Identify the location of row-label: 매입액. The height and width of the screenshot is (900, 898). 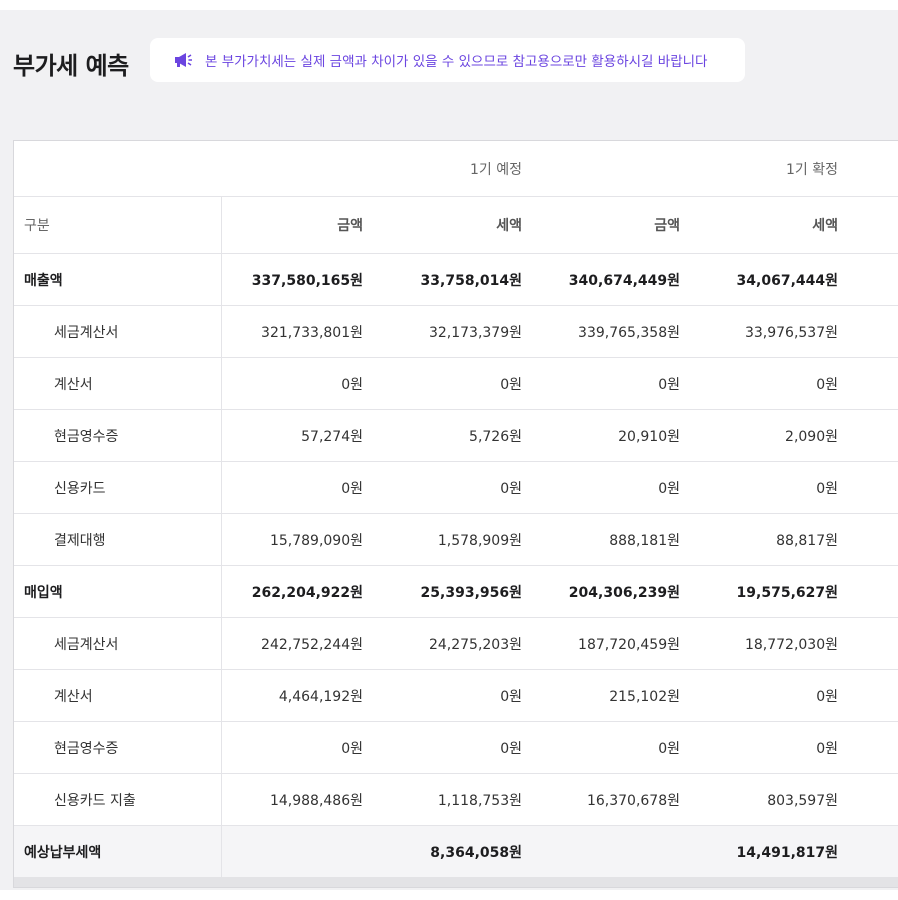
(118, 591).